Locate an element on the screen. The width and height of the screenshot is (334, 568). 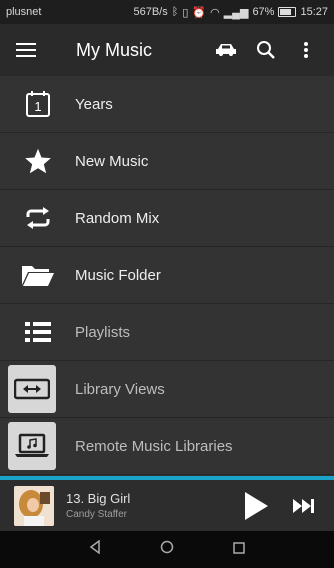
home-icon is located at coordinates (167, 549).